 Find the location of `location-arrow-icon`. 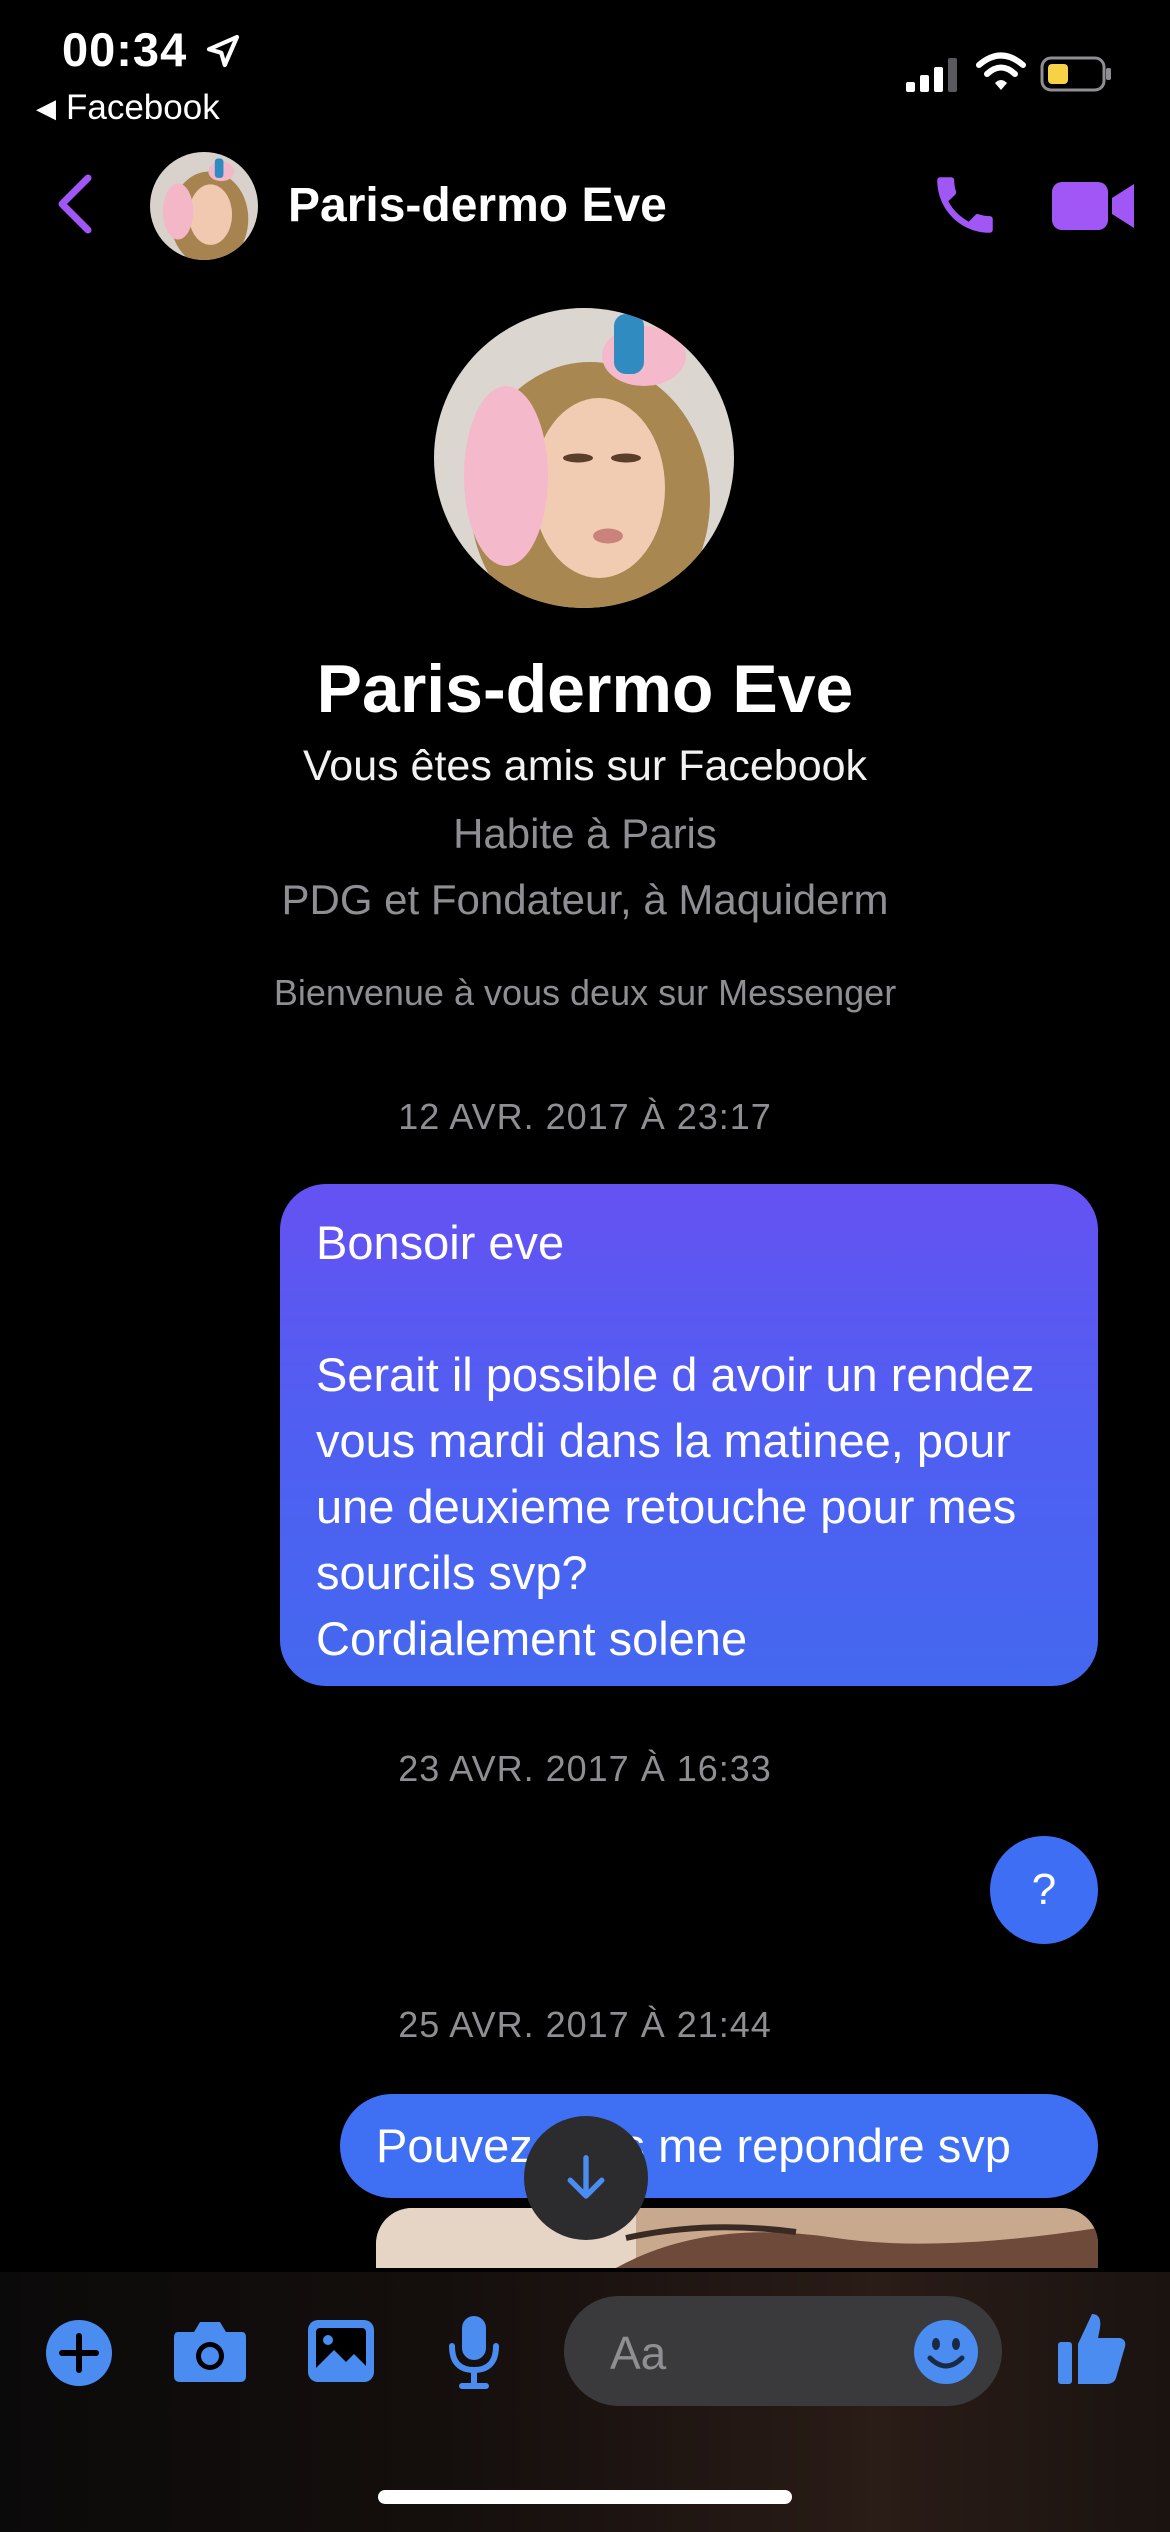

location-arrow-icon is located at coordinates (223, 51).